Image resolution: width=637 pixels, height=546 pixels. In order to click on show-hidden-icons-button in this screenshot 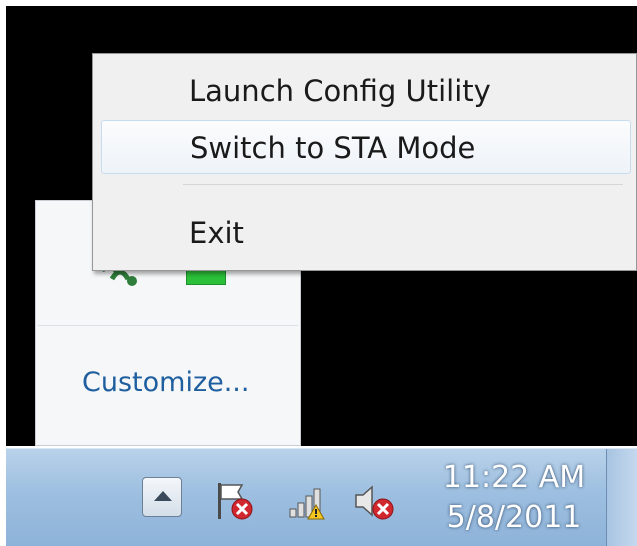, I will do `click(162, 497)`.